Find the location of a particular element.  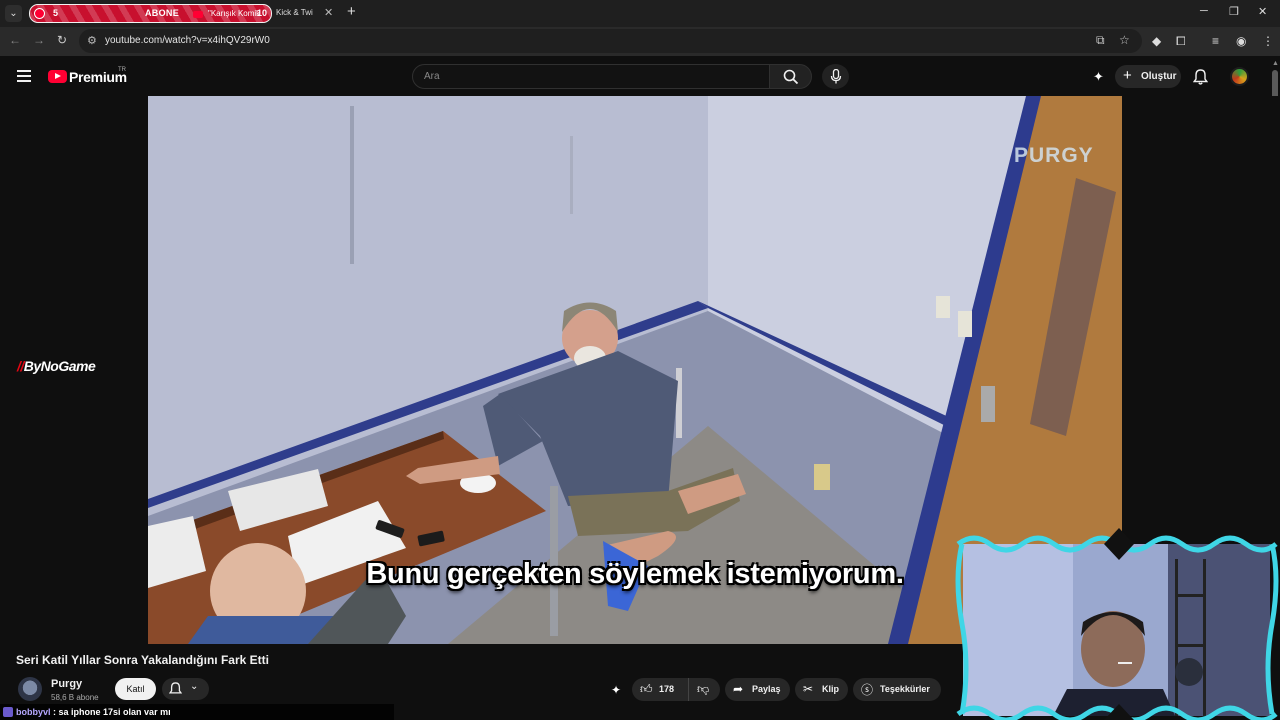

thanks-button: ⓢ Teşekkürler is located at coordinates (897, 689).